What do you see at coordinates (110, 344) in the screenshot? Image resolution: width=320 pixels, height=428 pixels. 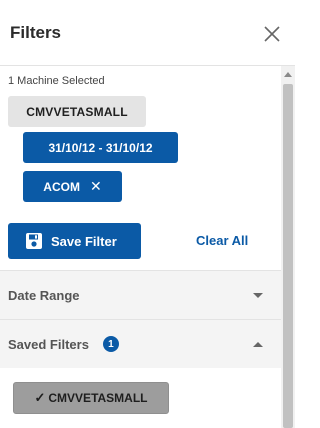 I see `saved-filters-count-badge: 1` at bounding box center [110, 344].